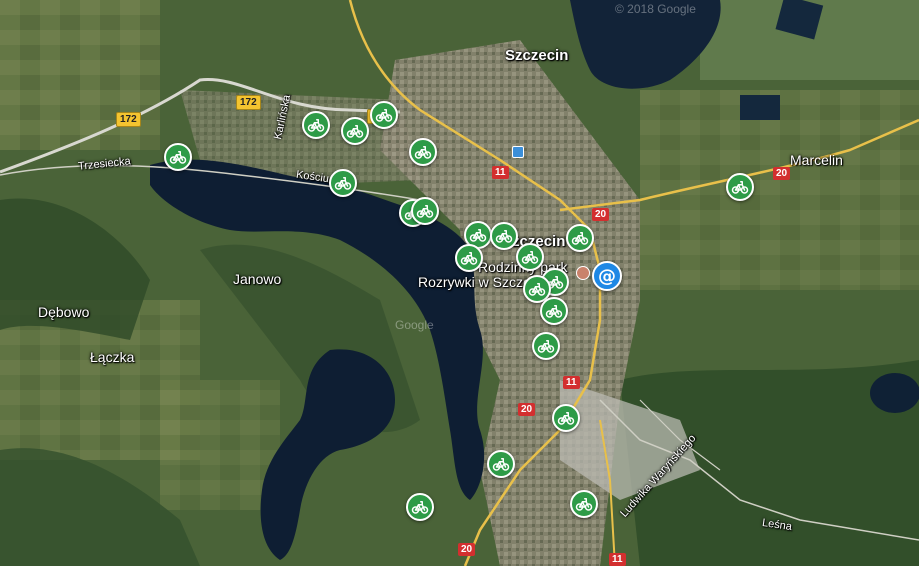  What do you see at coordinates (64, 312) in the screenshot?
I see `village-label-debowo: Dębowo` at bounding box center [64, 312].